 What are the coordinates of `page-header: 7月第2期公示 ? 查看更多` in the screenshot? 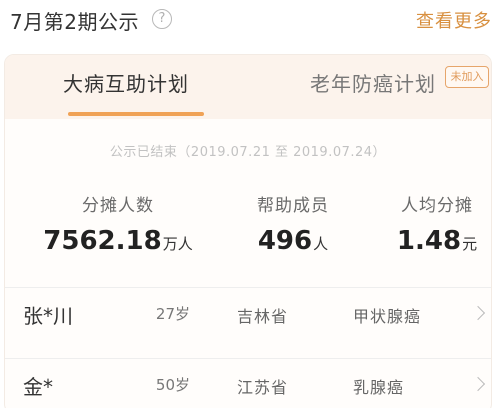 It's located at (250, 19).